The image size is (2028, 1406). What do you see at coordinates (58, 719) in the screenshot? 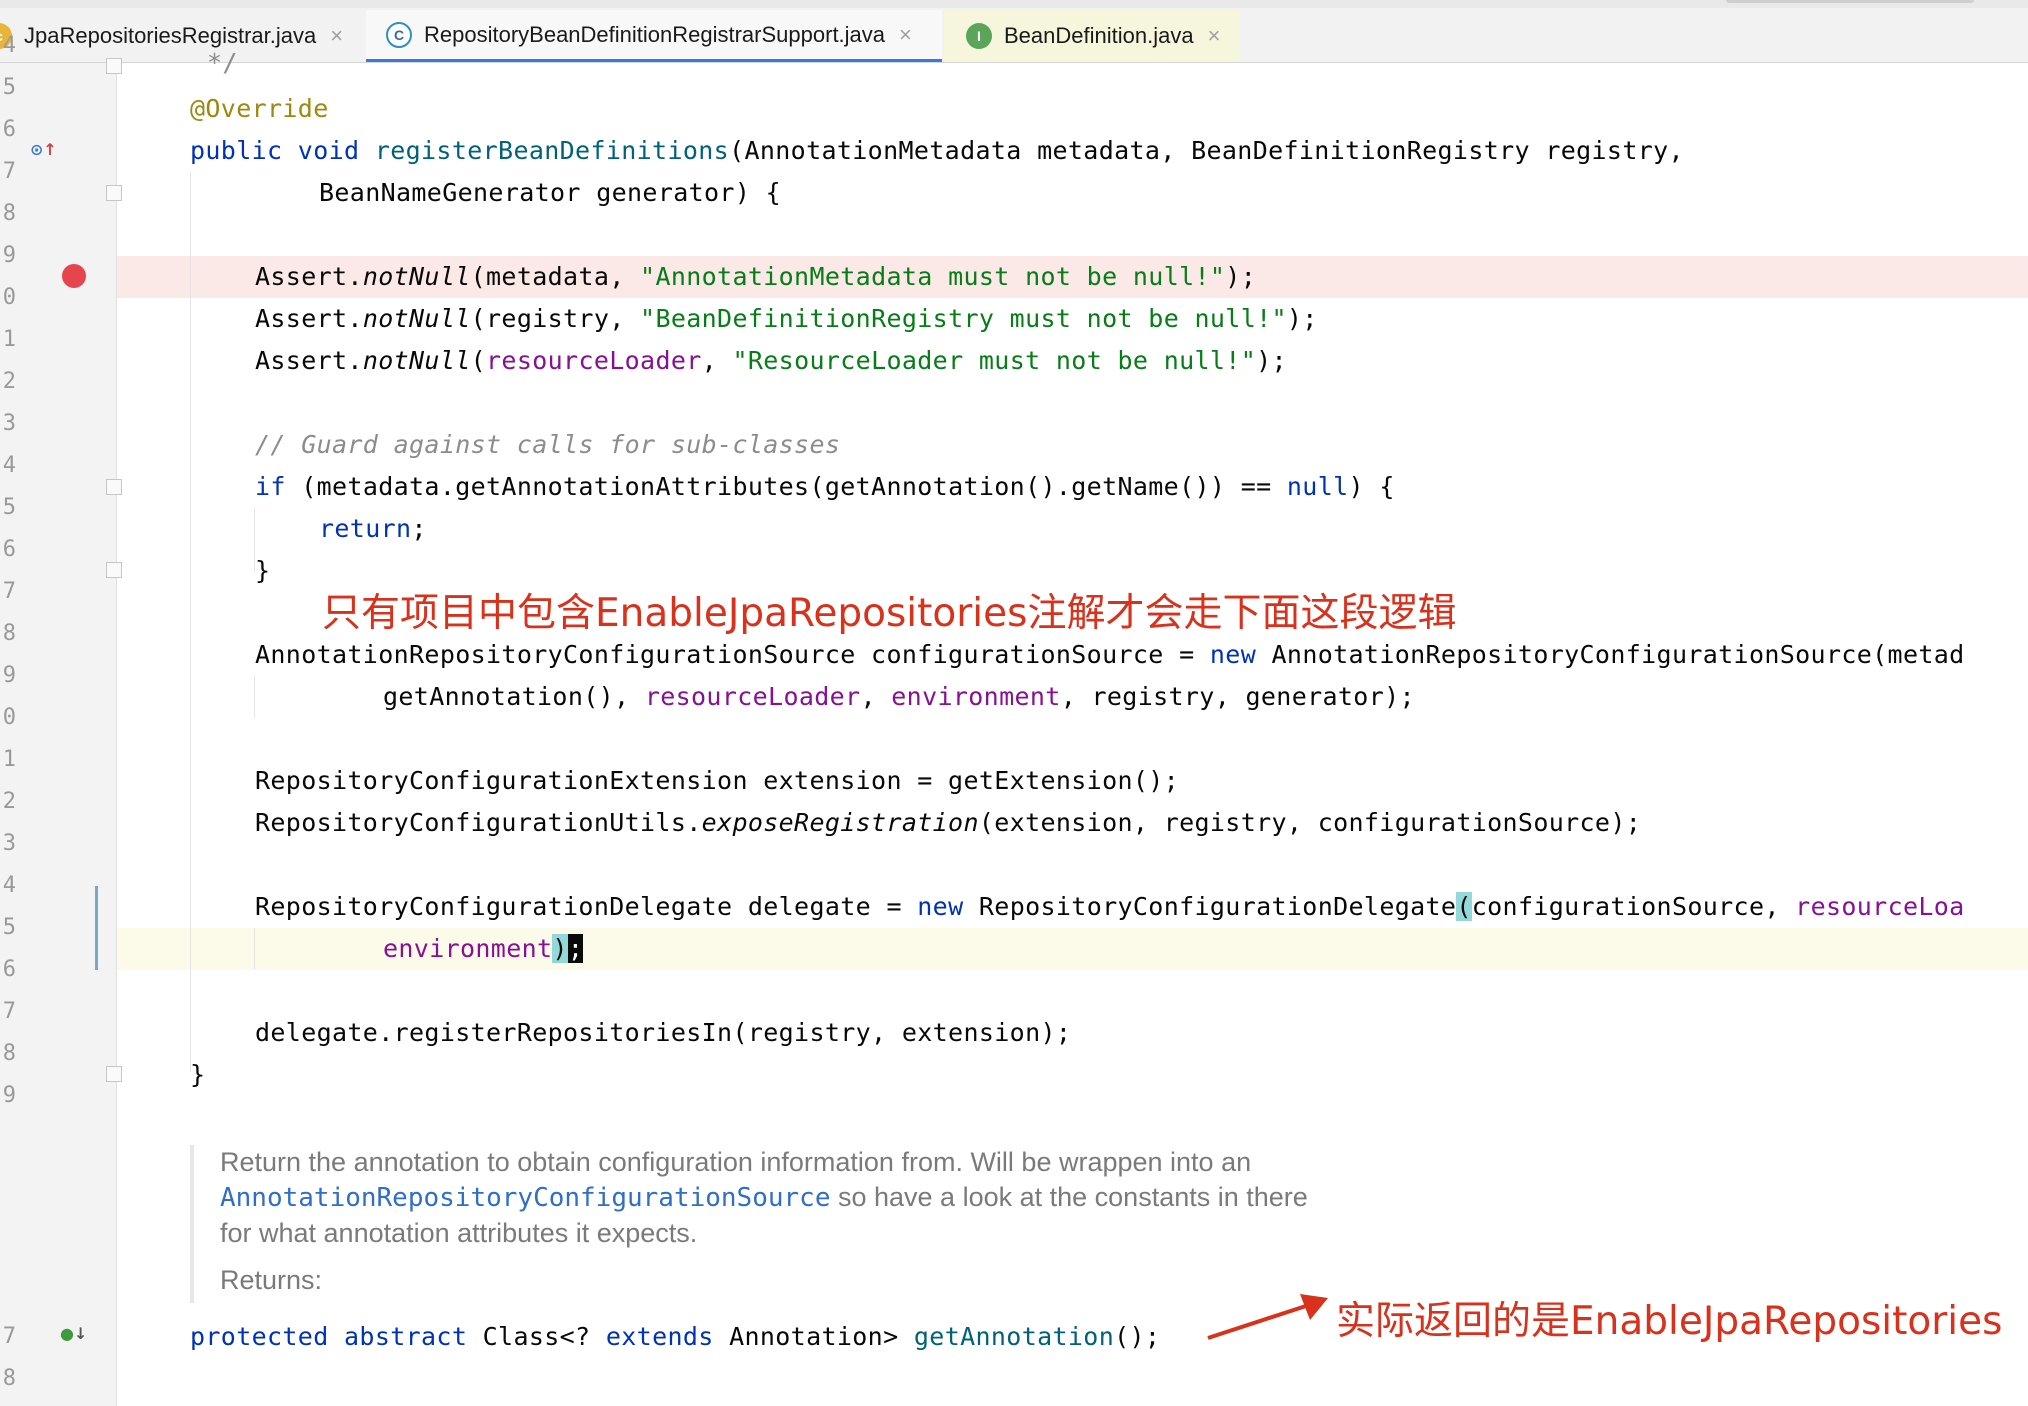
I see `editor-gutter: 4 5 6 7 8 9 0 1 2 3 4 5 6 7 8 9 0 1 2 3 4 5 6 7 8 9 7 8` at bounding box center [58, 719].